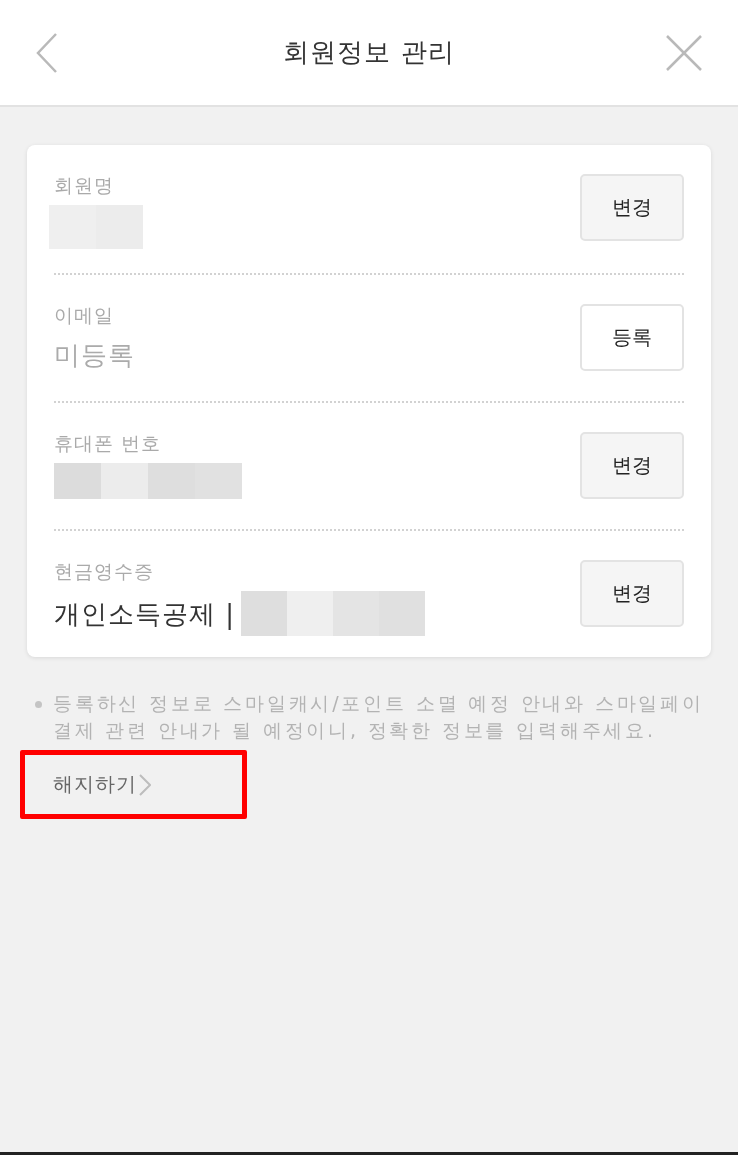 The image size is (738, 1155). Describe the element at coordinates (84, 315) in the screenshot. I see `field-label: 이메일` at that location.